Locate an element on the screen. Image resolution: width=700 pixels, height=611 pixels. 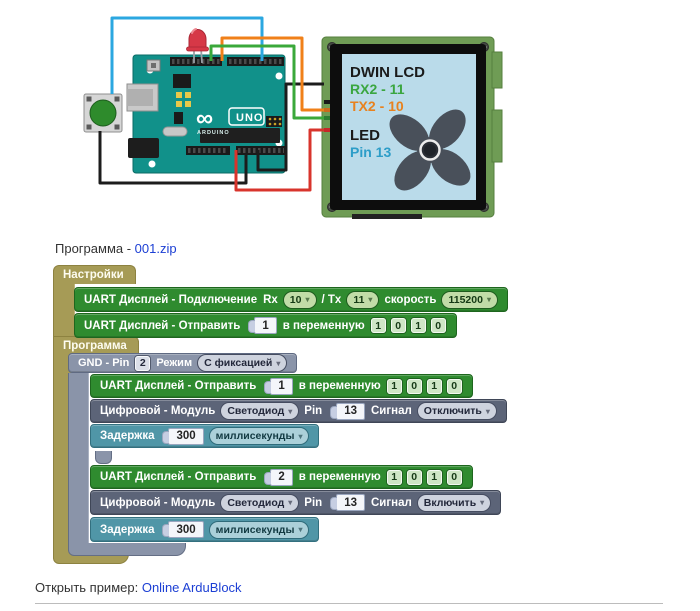
block-label: GND - Pin is located at coordinates (104, 363).